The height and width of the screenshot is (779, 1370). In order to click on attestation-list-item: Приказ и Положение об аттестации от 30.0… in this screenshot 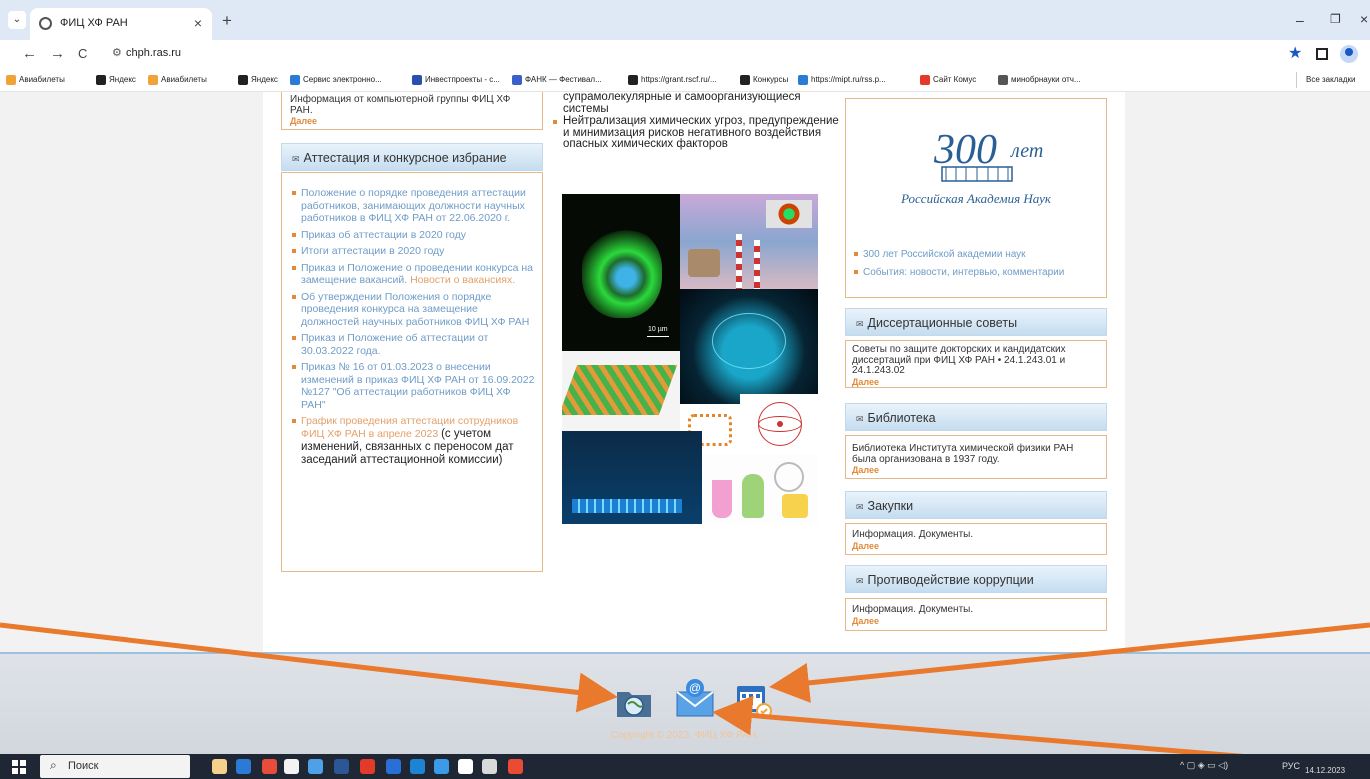, I will do `click(414, 344)`.